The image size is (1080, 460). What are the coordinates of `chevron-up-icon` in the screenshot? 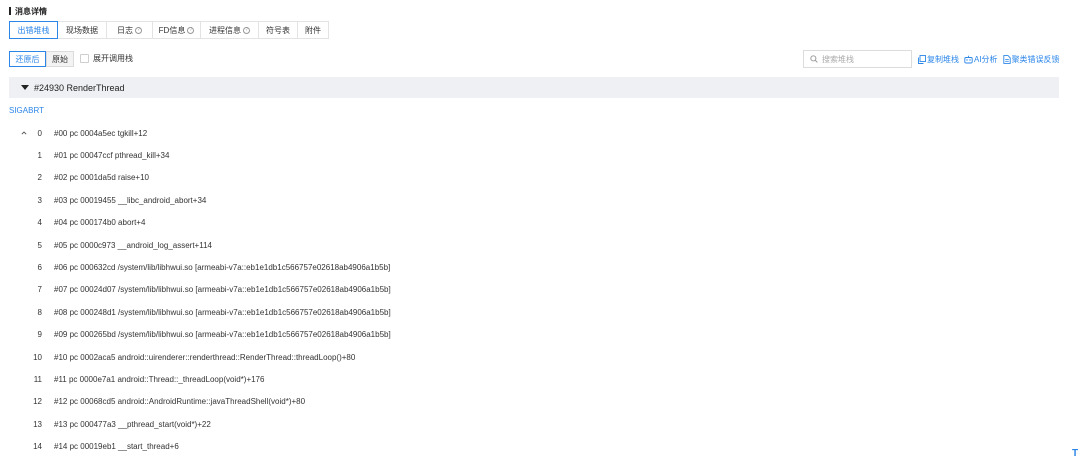 It's located at (24, 133).